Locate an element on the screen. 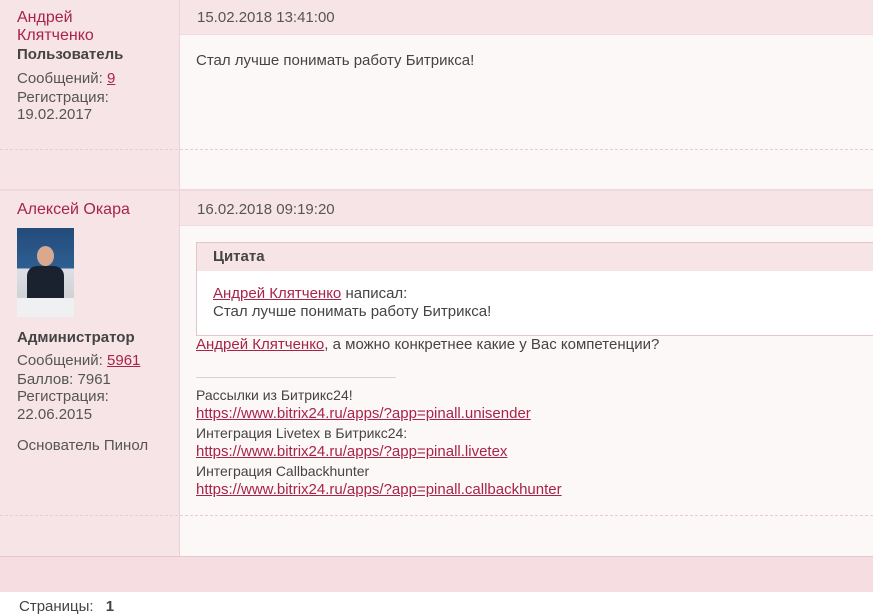  post-2-divider is located at coordinates (436, 515).